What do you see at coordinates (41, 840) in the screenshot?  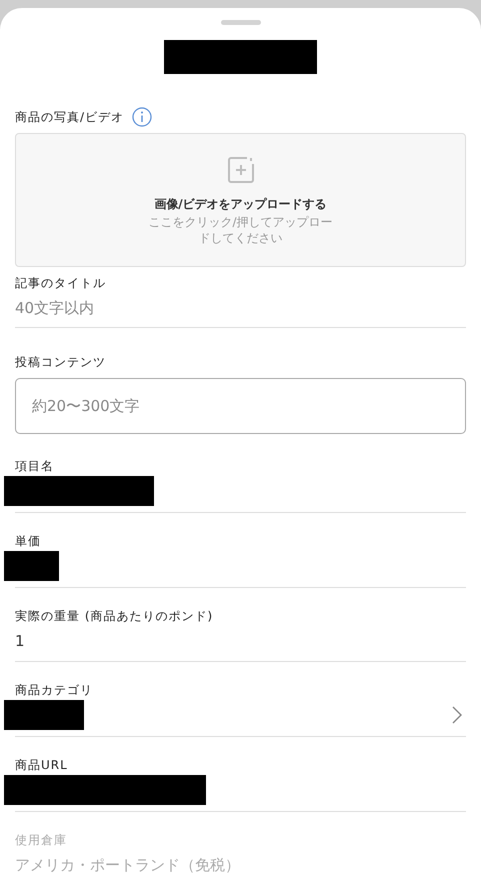 I see `field-label: 使用倉庫` at bounding box center [41, 840].